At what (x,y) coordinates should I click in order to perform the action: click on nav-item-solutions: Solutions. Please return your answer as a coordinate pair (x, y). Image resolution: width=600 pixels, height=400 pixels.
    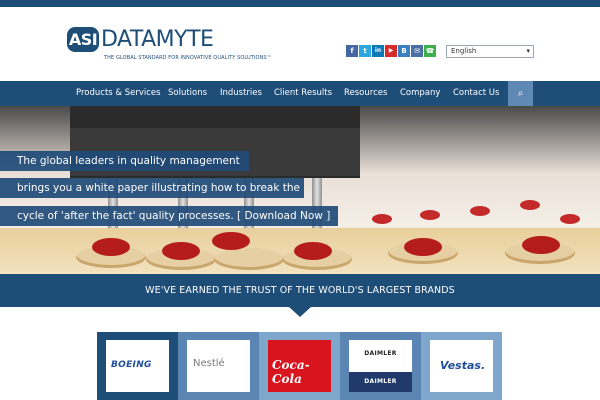
    Looking at the image, I should click on (187, 93).